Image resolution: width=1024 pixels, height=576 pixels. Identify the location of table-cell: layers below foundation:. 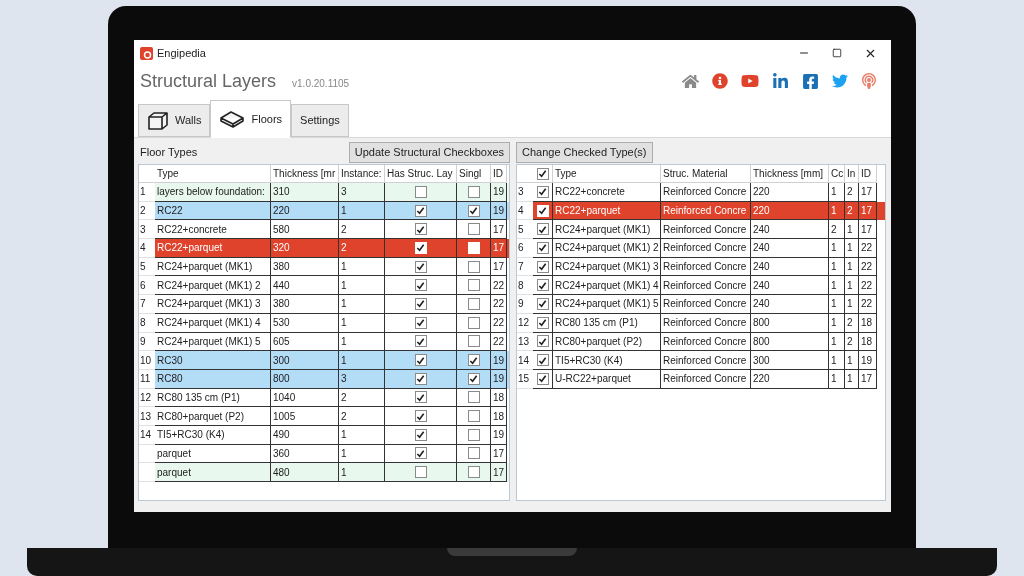
(213, 192).